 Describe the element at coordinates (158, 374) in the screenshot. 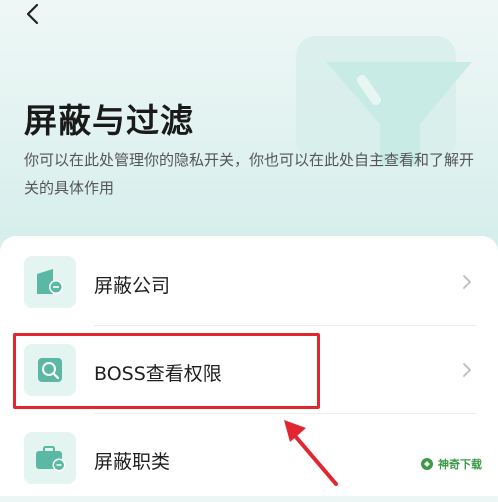

I see `settings-item-label: BOSS查看权限` at that location.